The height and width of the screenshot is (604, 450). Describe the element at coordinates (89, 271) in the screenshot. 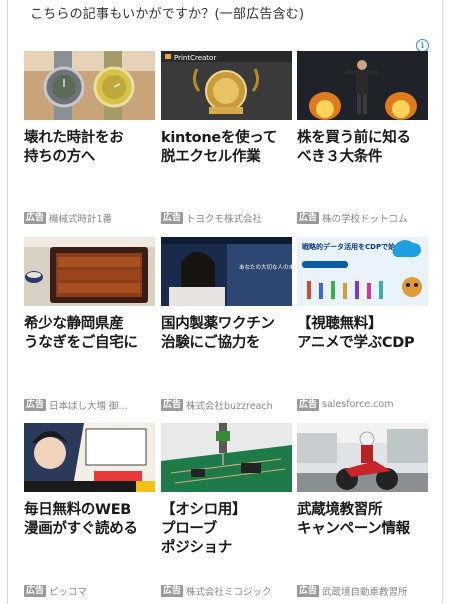

I see `ad-thumbnail-eel` at that location.